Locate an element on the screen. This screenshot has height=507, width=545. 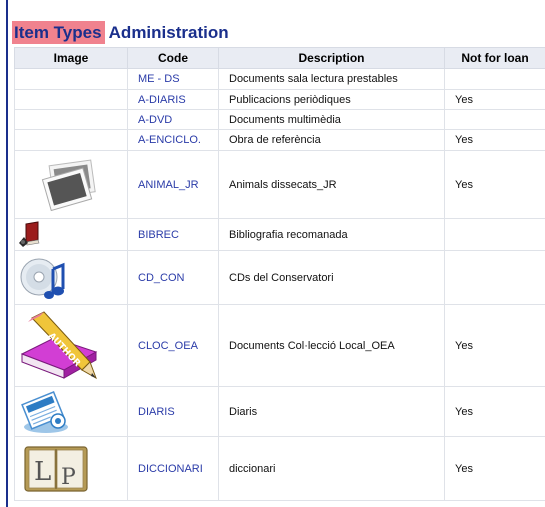
svg-text: P is located at coordinates (68, 477).